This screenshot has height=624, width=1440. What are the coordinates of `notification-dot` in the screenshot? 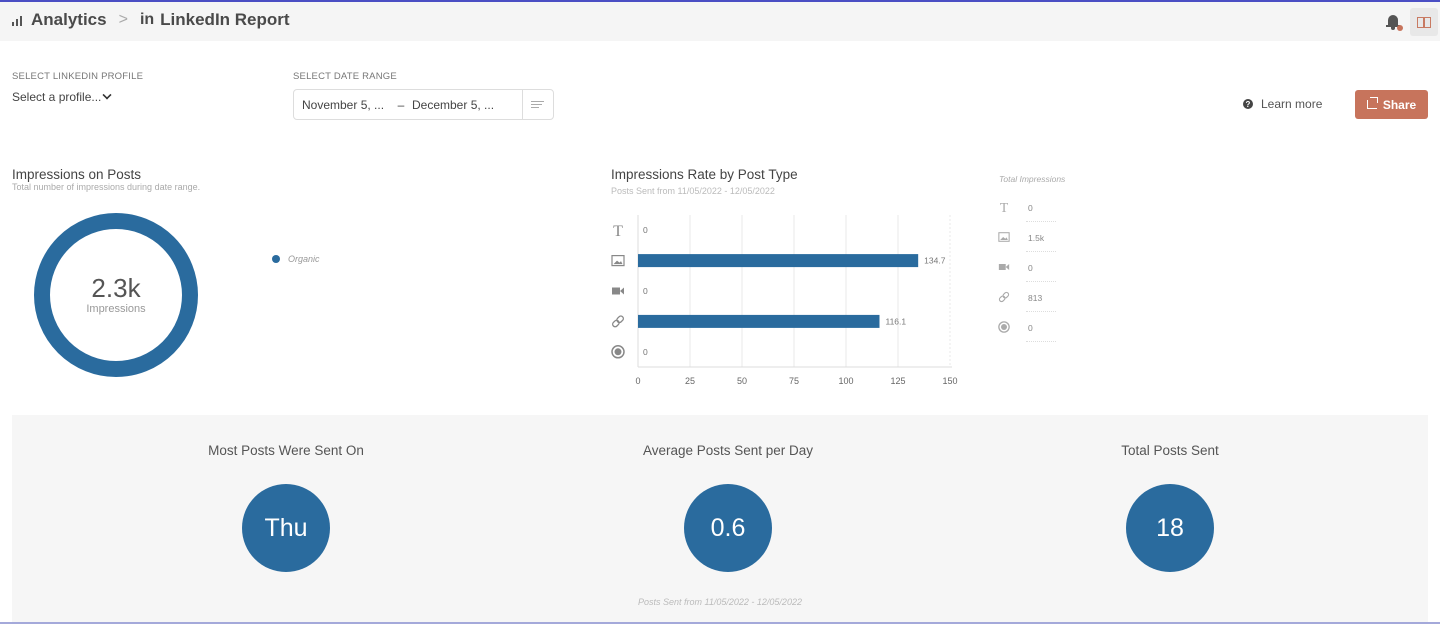 It's located at (1400, 28).